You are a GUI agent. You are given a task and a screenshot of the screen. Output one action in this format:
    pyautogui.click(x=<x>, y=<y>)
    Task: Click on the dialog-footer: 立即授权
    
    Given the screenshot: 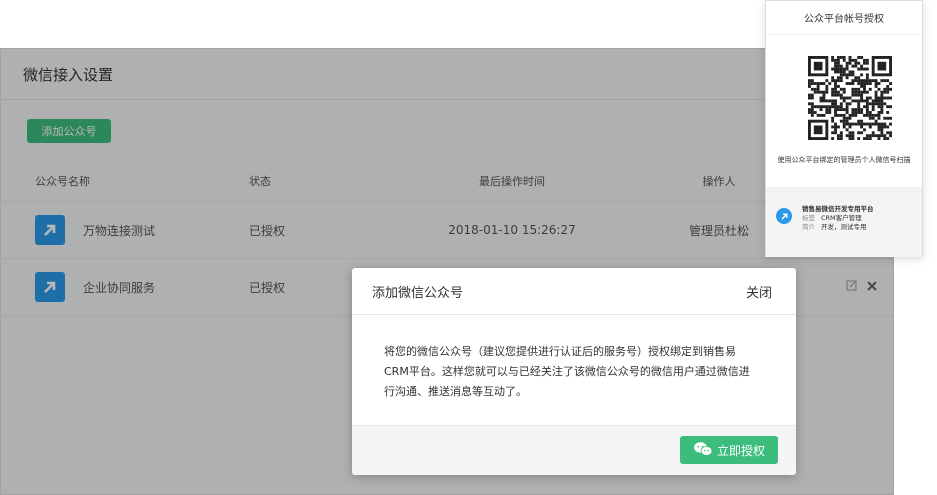 What is the action you would take?
    pyautogui.click(x=574, y=450)
    